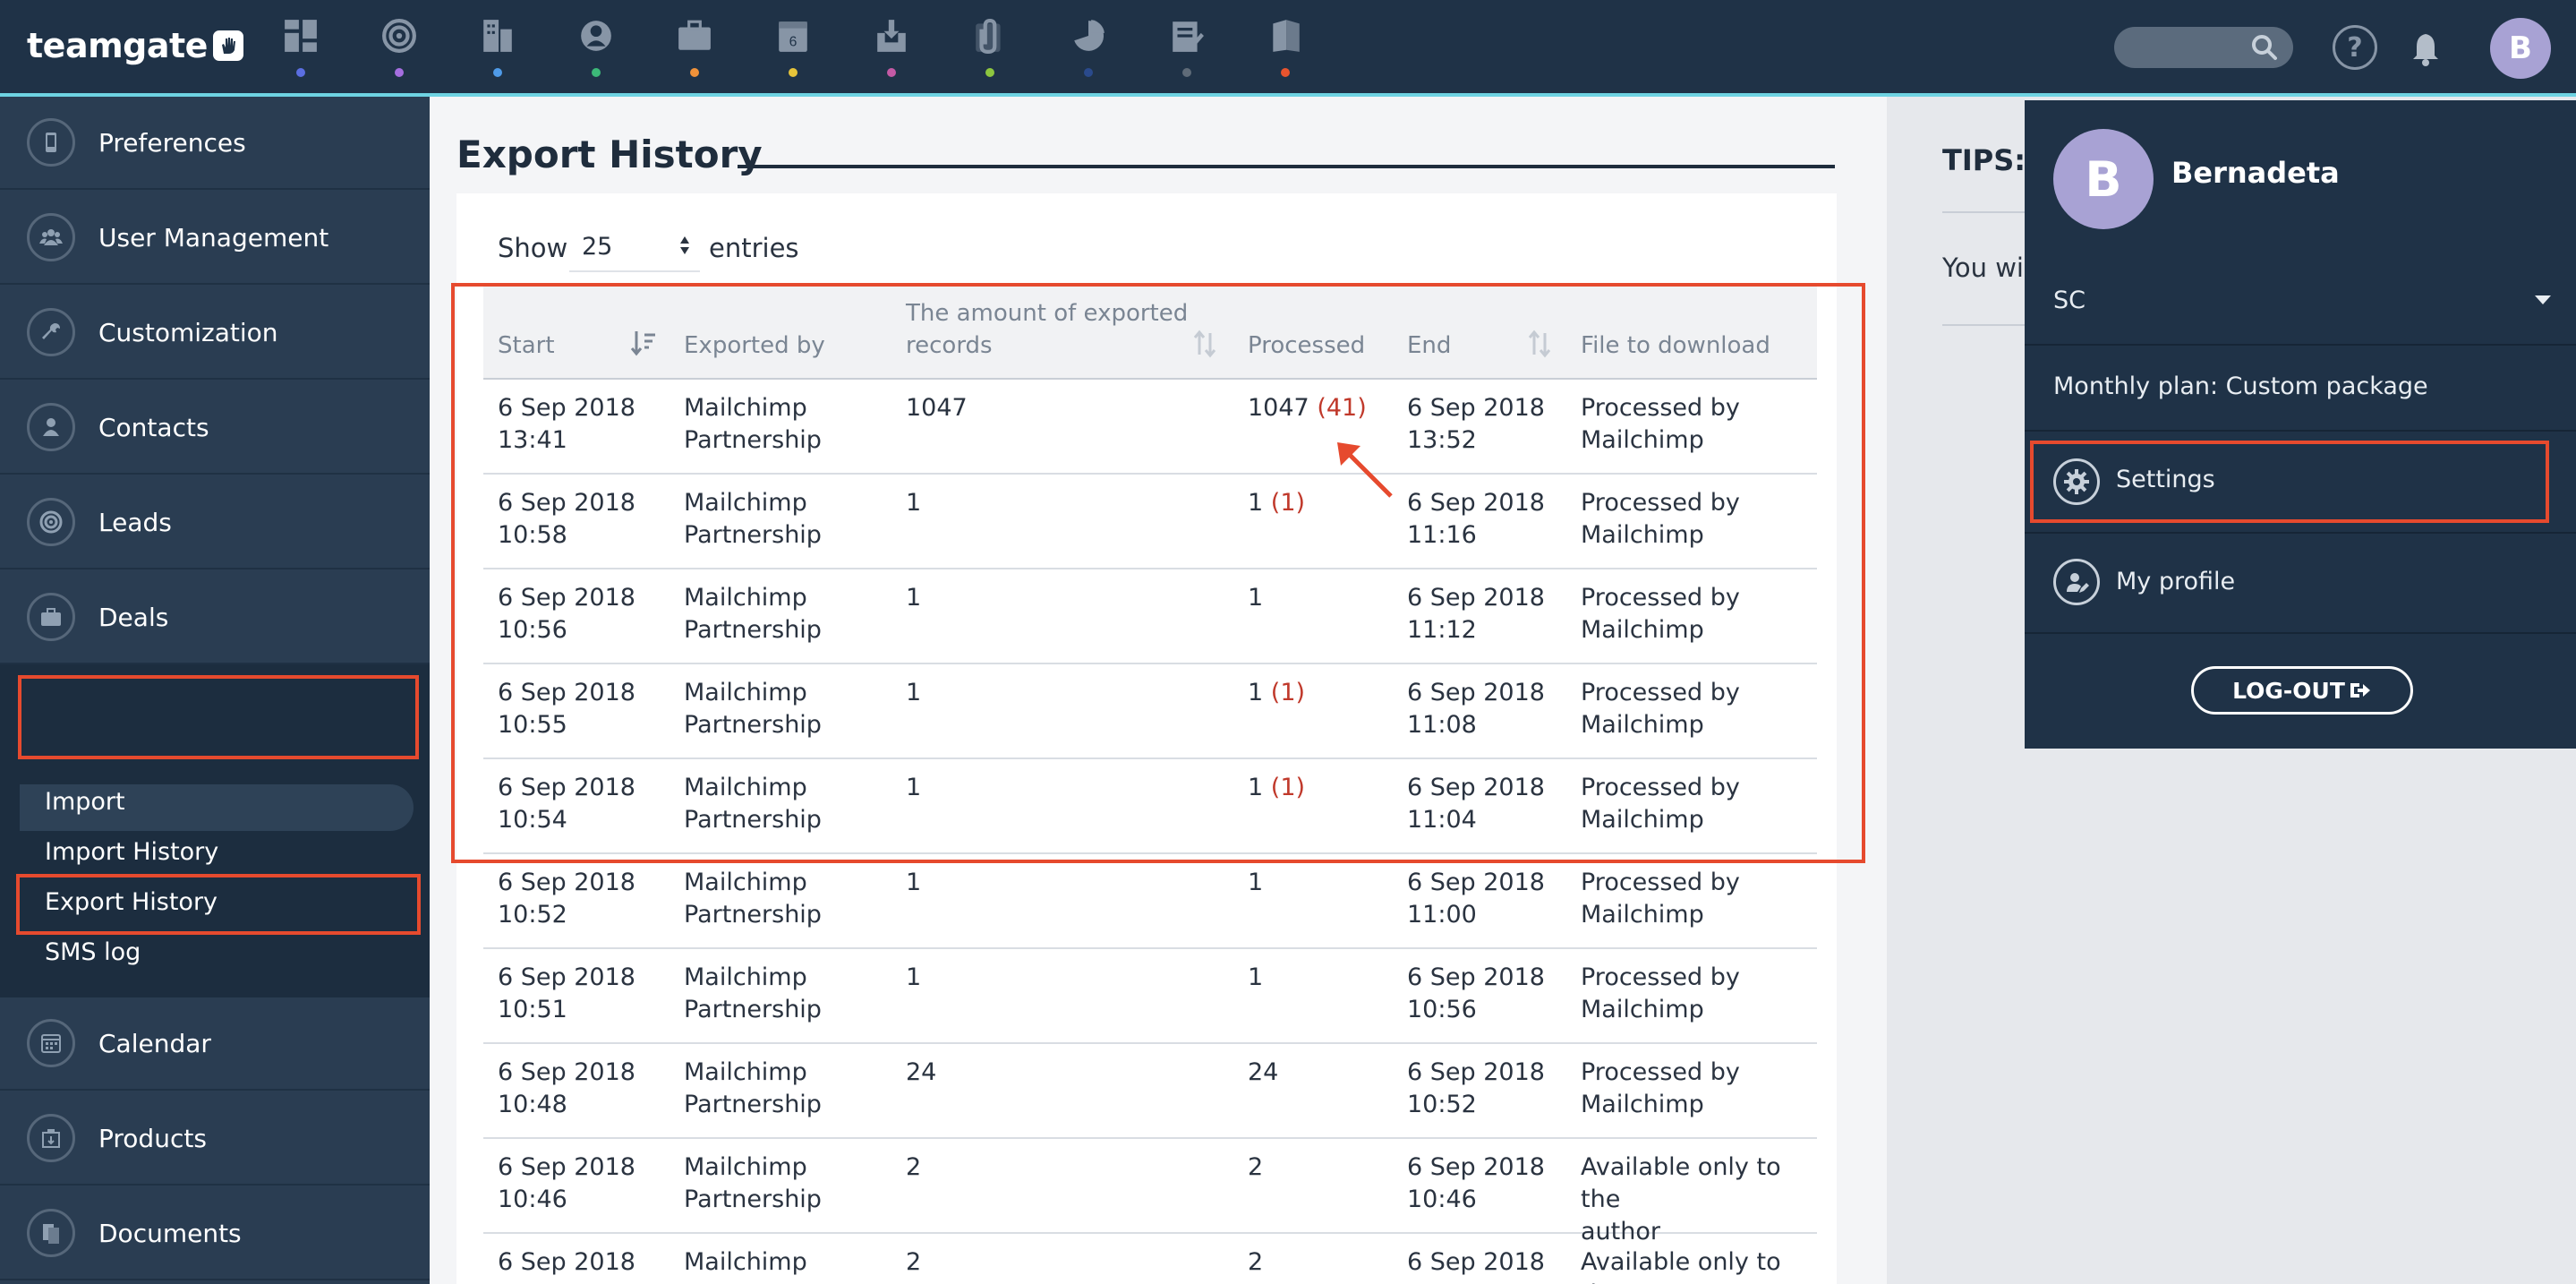 This screenshot has height=1284, width=2576. What do you see at coordinates (51, 427) in the screenshot?
I see `person-icon` at bounding box center [51, 427].